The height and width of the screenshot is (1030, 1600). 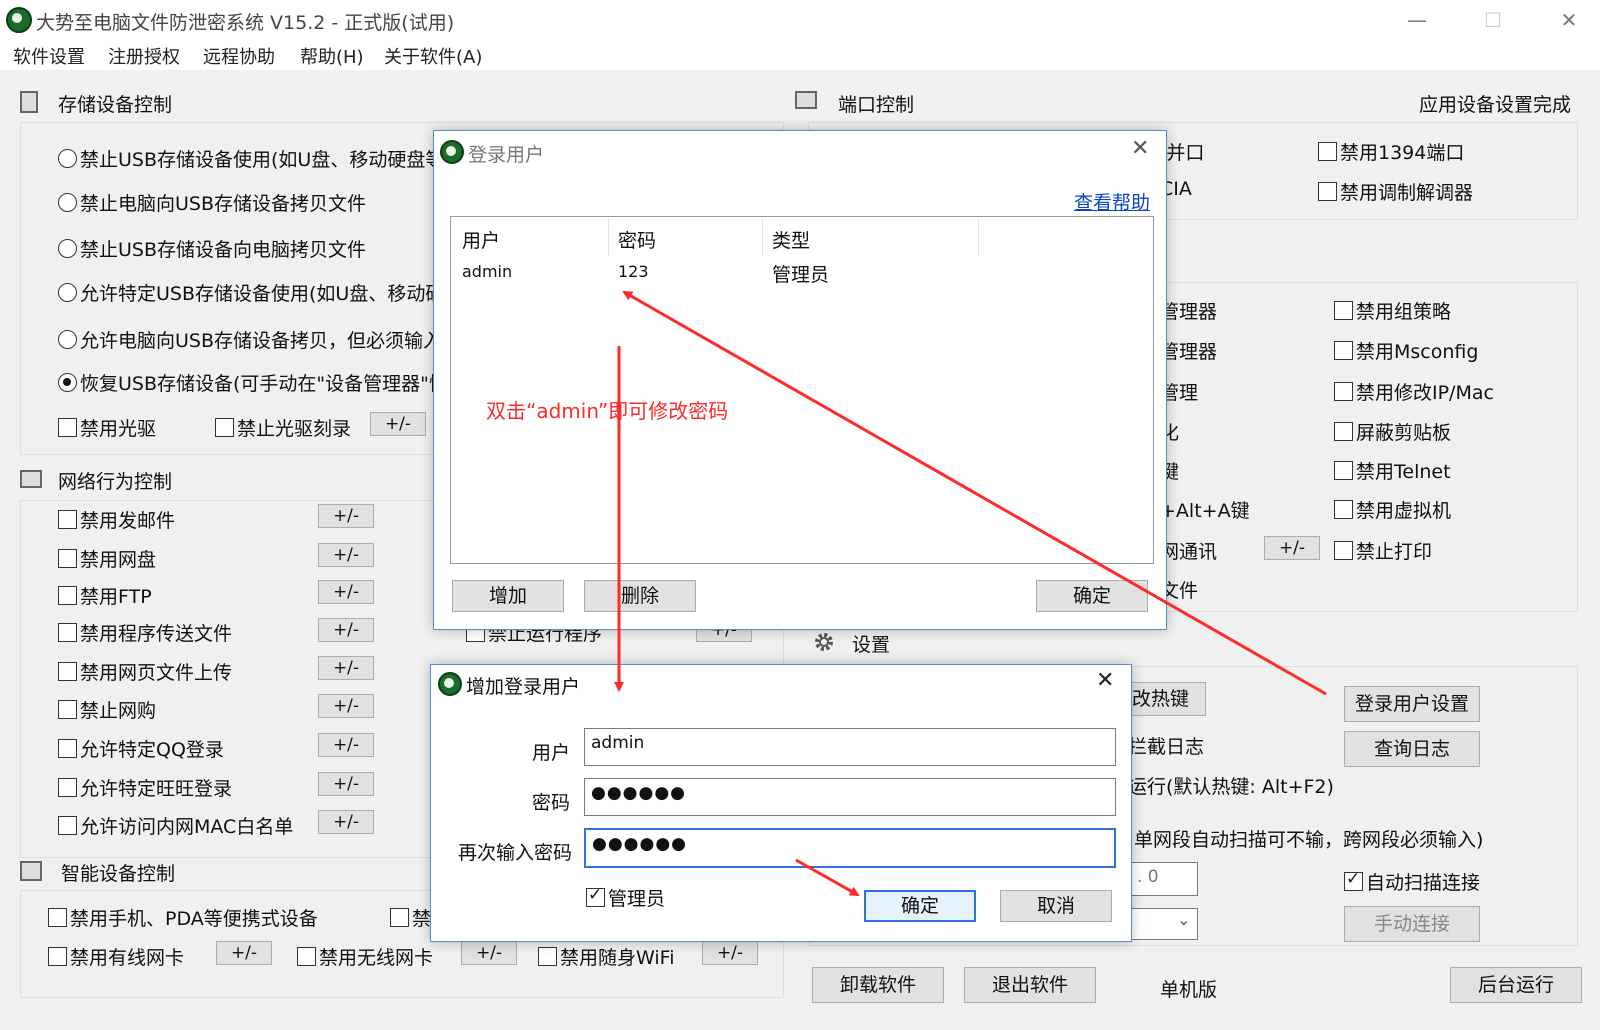 What do you see at coordinates (346, 668) in the screenshot?
I see `web-upload-config-button: +/-` at bounding box center [346, 668].